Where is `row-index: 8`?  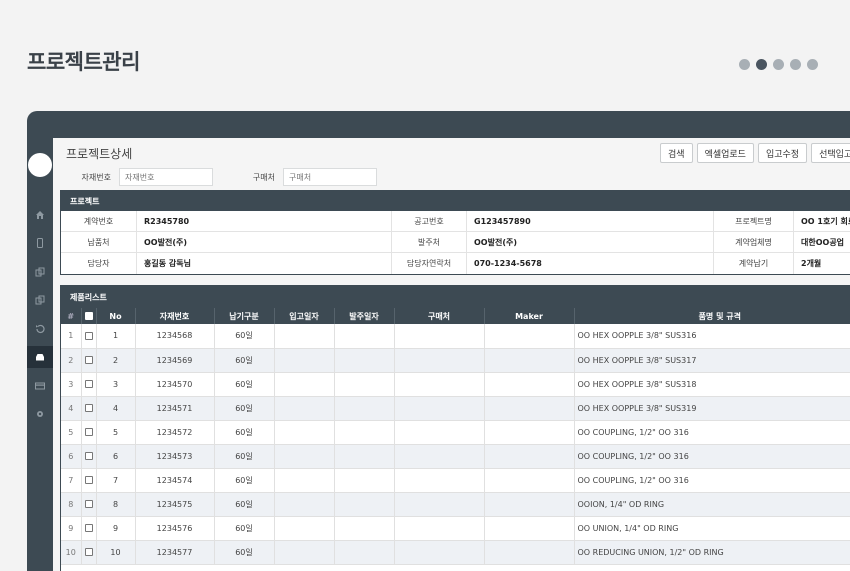
row-index: 8 is located at coordinates (71, 504).